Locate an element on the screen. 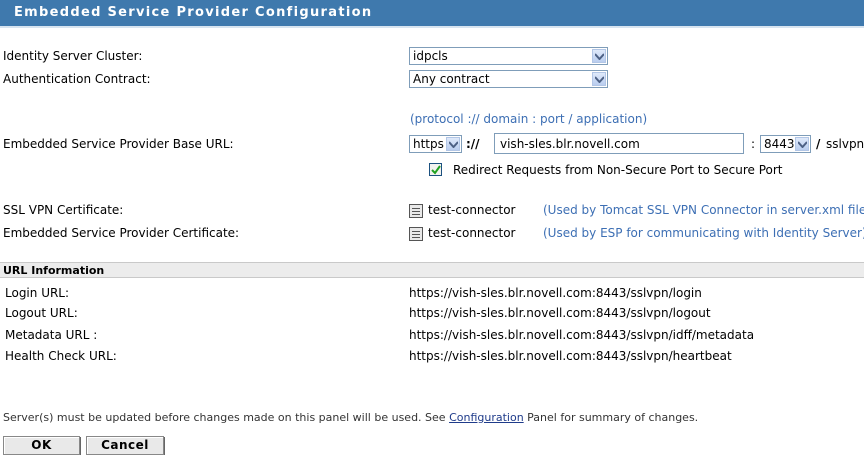  base-url-label: Embedded Service Provider Base URL: is located at coordinates (118, 144).